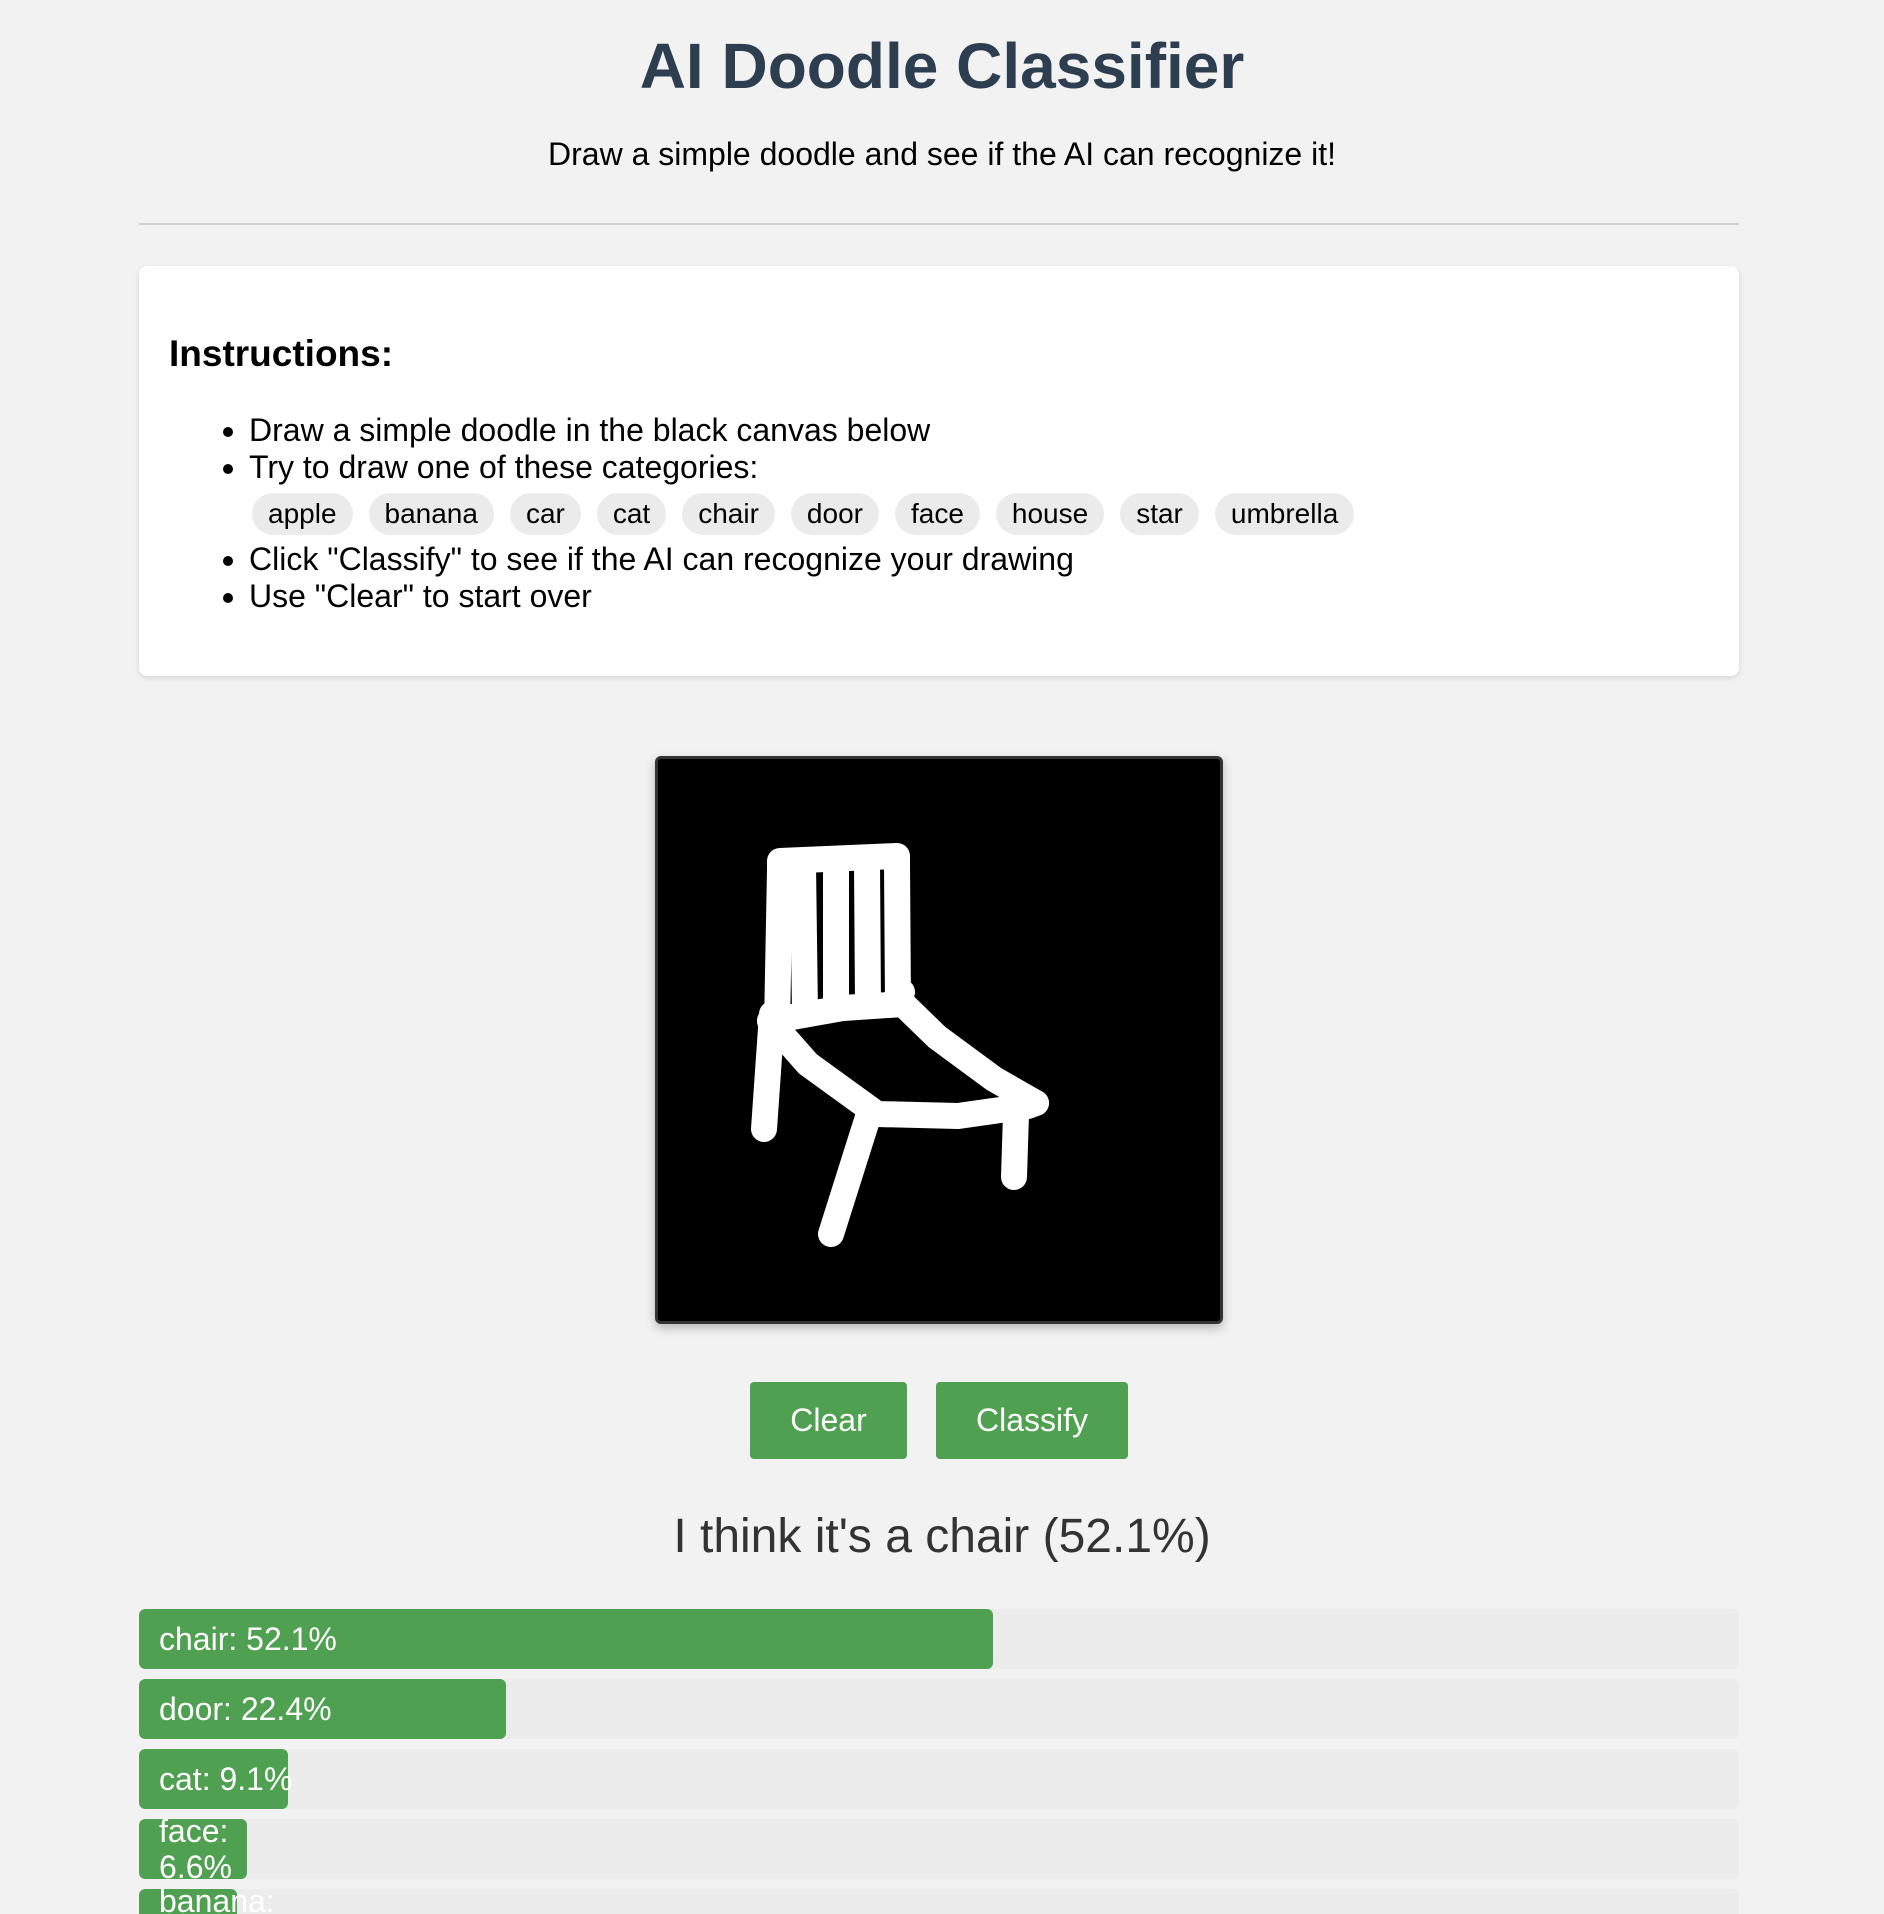 Image resolution: width=1884 pixels, height=1914 pixels. What do you see at coordinates (1284, 514) in the screenshot?
I see `category-tag-umbrella: umbrella` at bounding box center [1284, 514].